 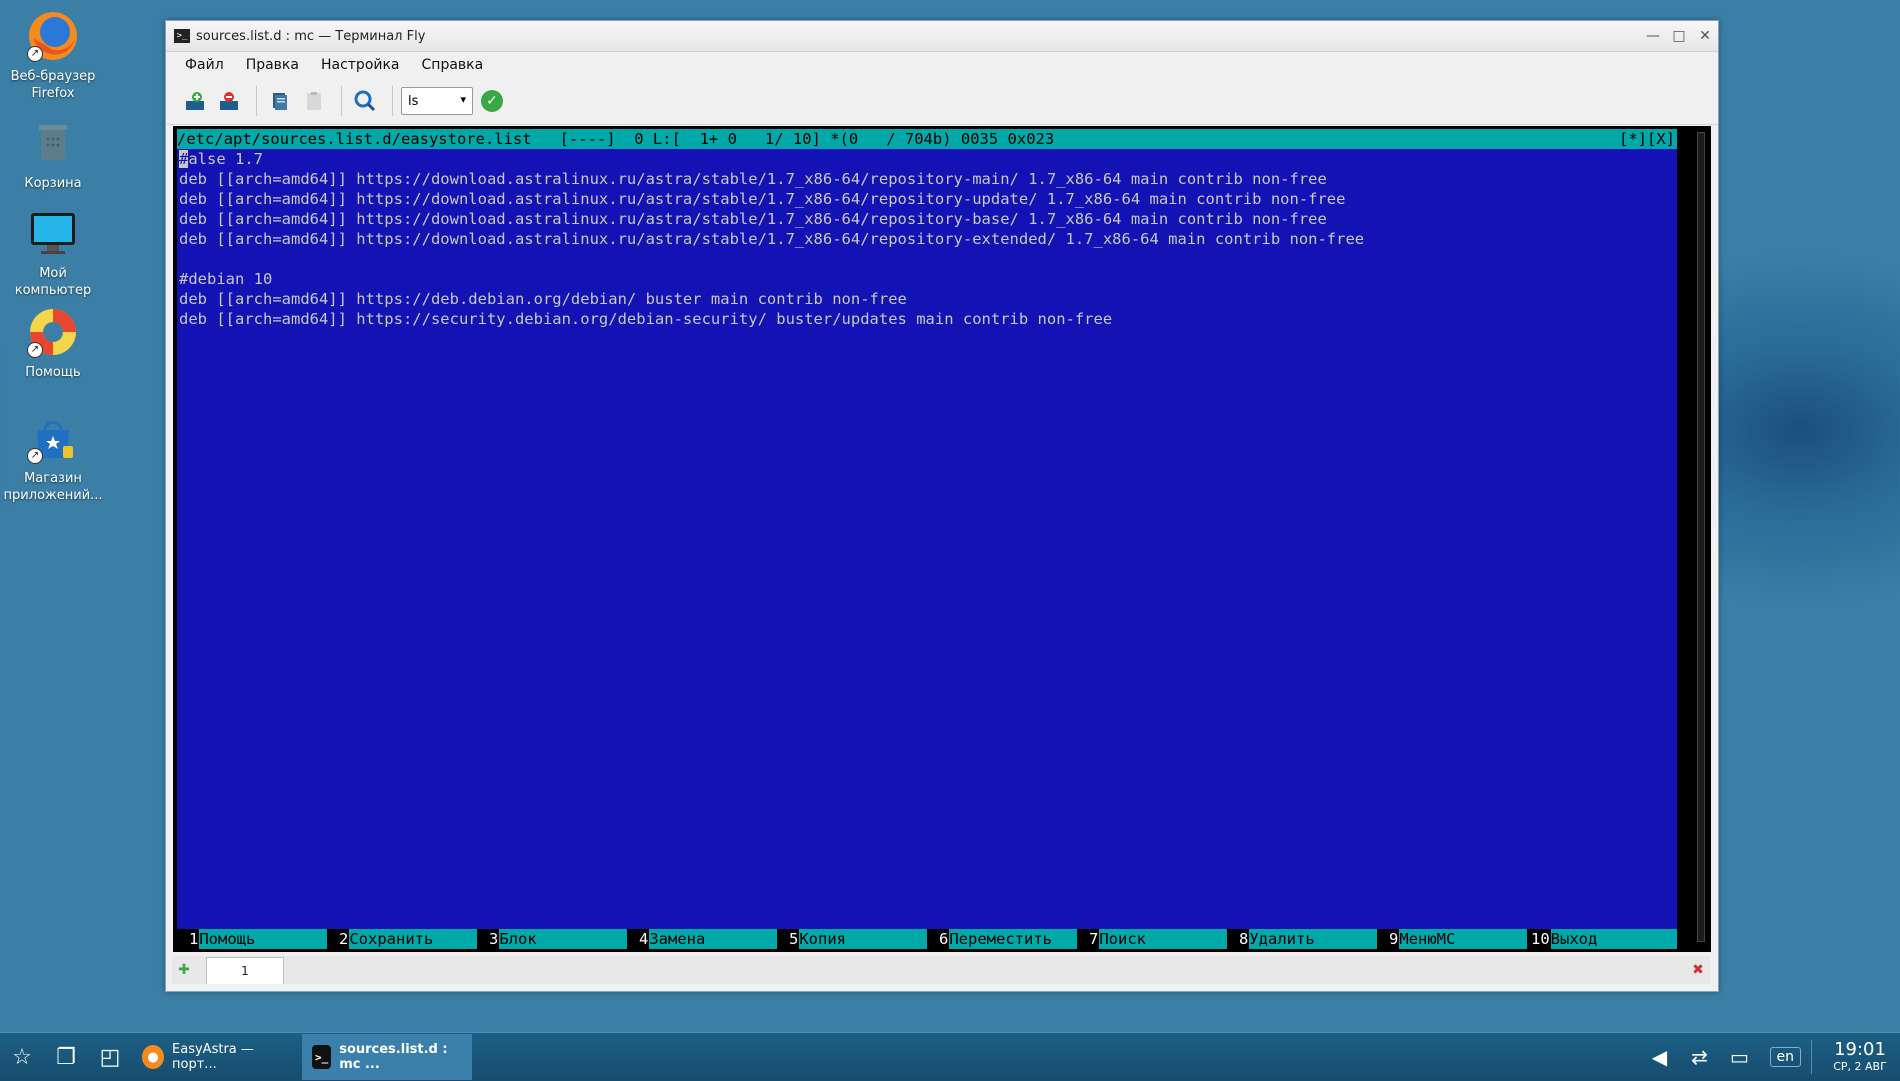 What do you see at coordinates (365, 101) in the screenshot?
I see `search-button` at bounding box center [365, 101].